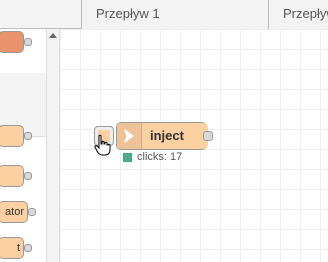 This screenshot has width=328, height=262. What do you see at coordinates (127, 157) in the screenshot?
I see `status-indicator` at bounding box center [127, 157].